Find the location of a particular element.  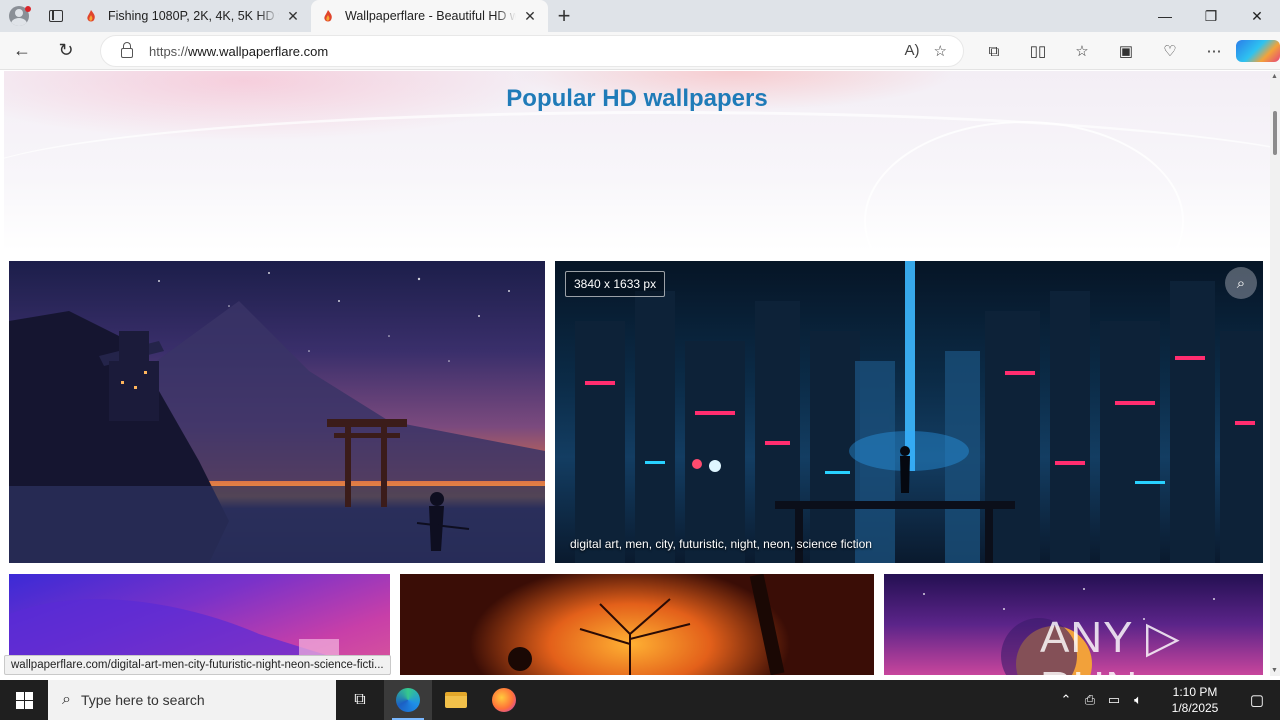

tab-title: Wallpaperflare - Beautiful HD wallpapers is located at coordinates (430, 16).